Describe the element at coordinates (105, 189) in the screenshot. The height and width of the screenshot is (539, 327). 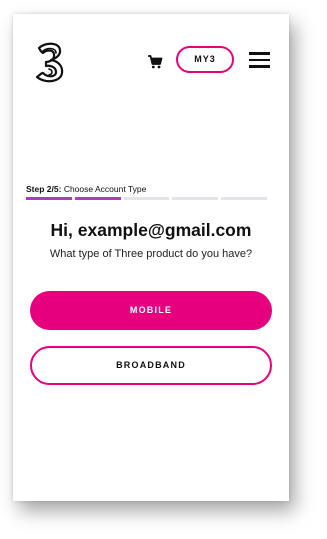
I see `step-title: Choose Account Type` at that location.